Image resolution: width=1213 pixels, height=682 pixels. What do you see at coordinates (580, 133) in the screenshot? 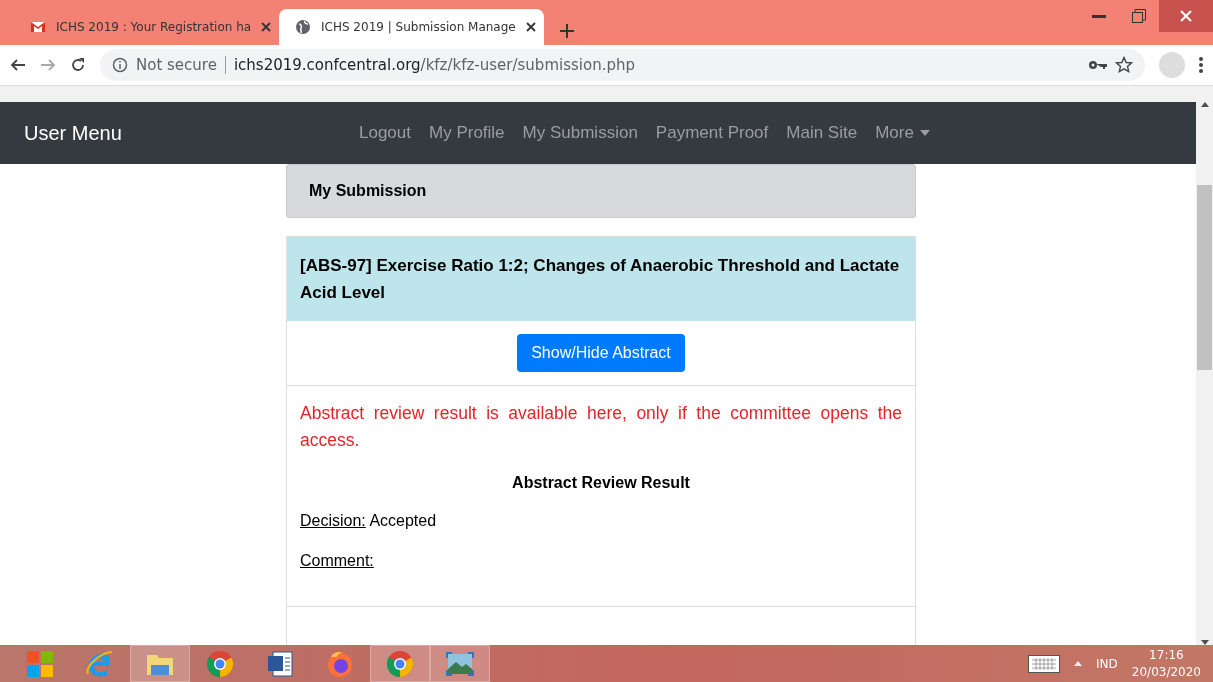
I see `nav-link: My Submission` at bounding box center [580, 133].